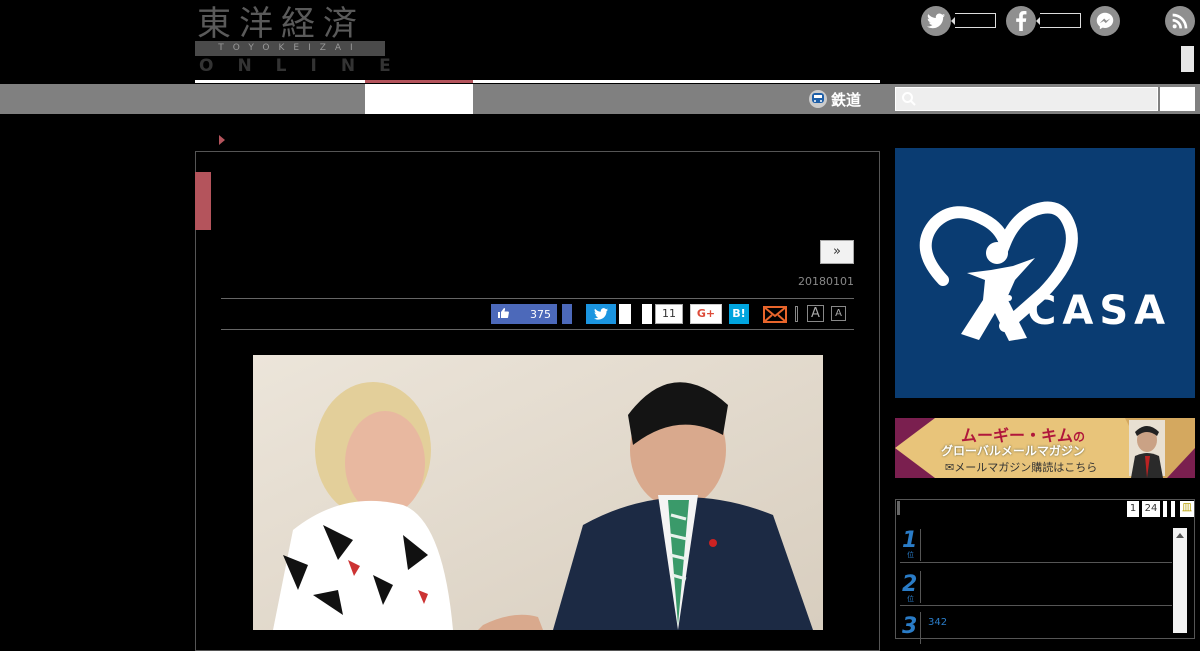 The height and width of the screenshot is (651, 1200). Describe the element at coordinates (1187, 59) in the screenshot. I see `side-panel-tab` at that location.